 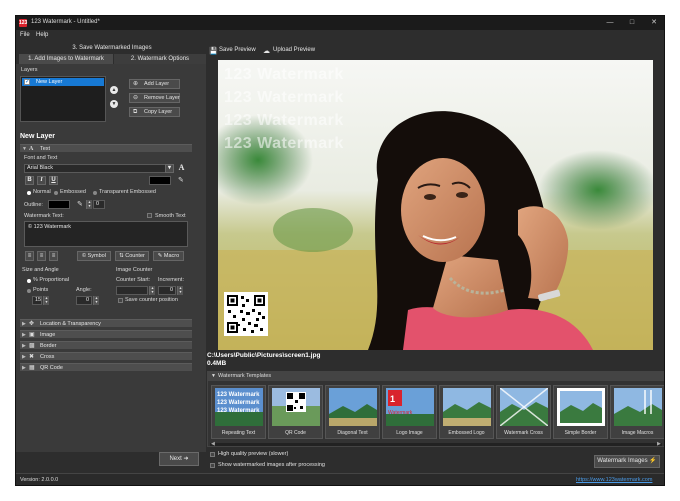 I want to click on macro-button: ✎ Macro, so click(x=168, y=256).